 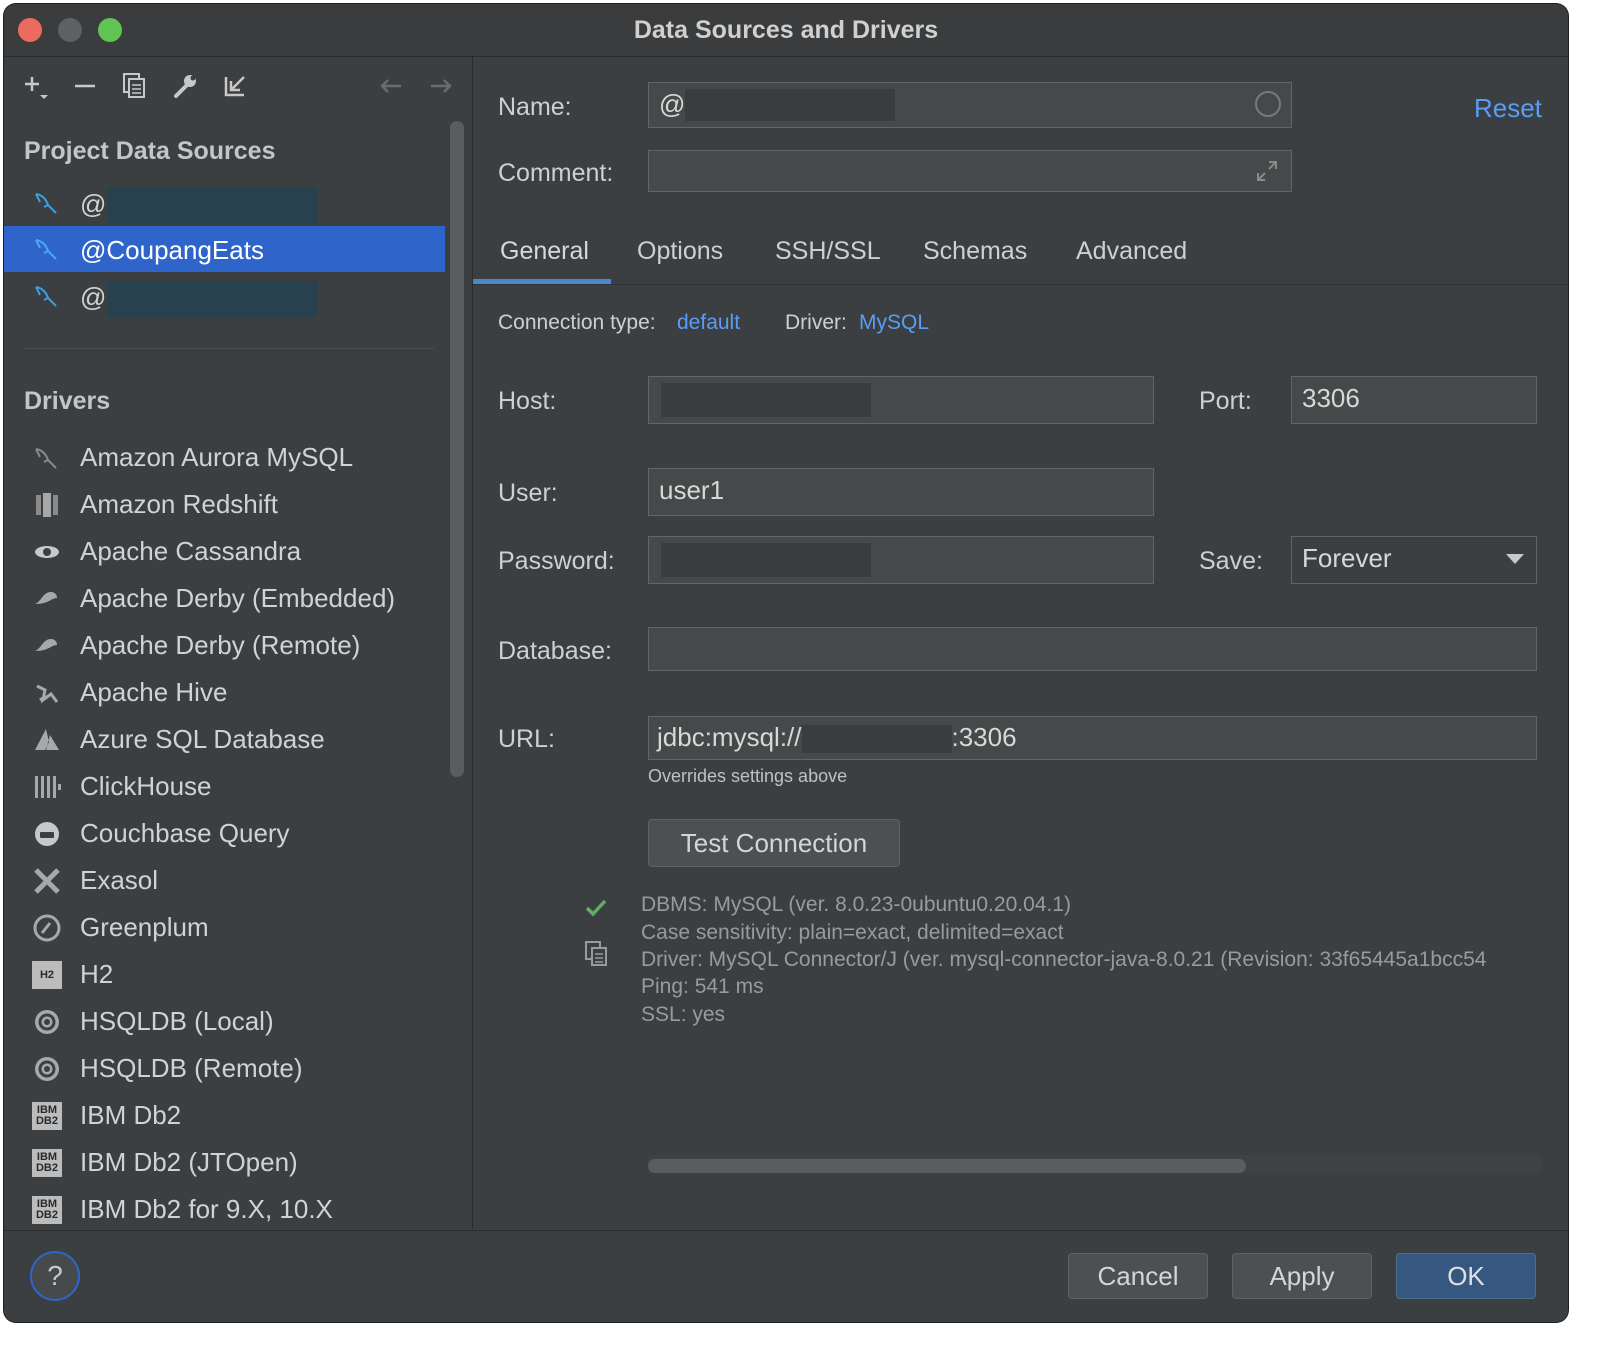 I want to click on derby-hat-icon, so click(x=47, y=646).